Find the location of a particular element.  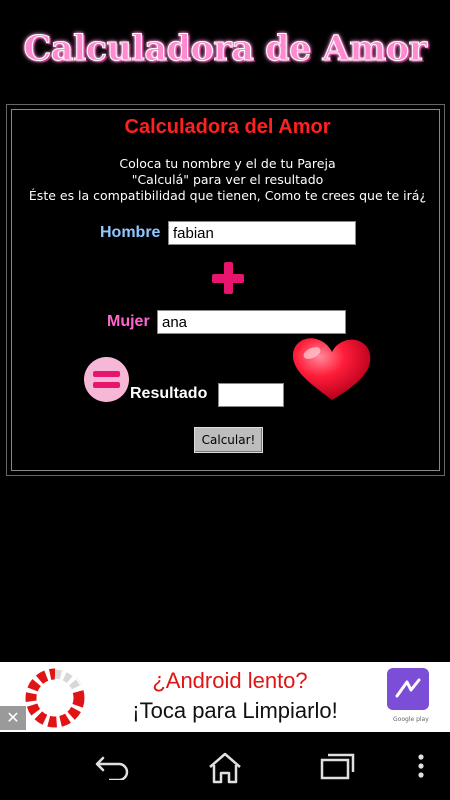

ad-headline: ¿Android lento? is located at coordinates (230, 680).